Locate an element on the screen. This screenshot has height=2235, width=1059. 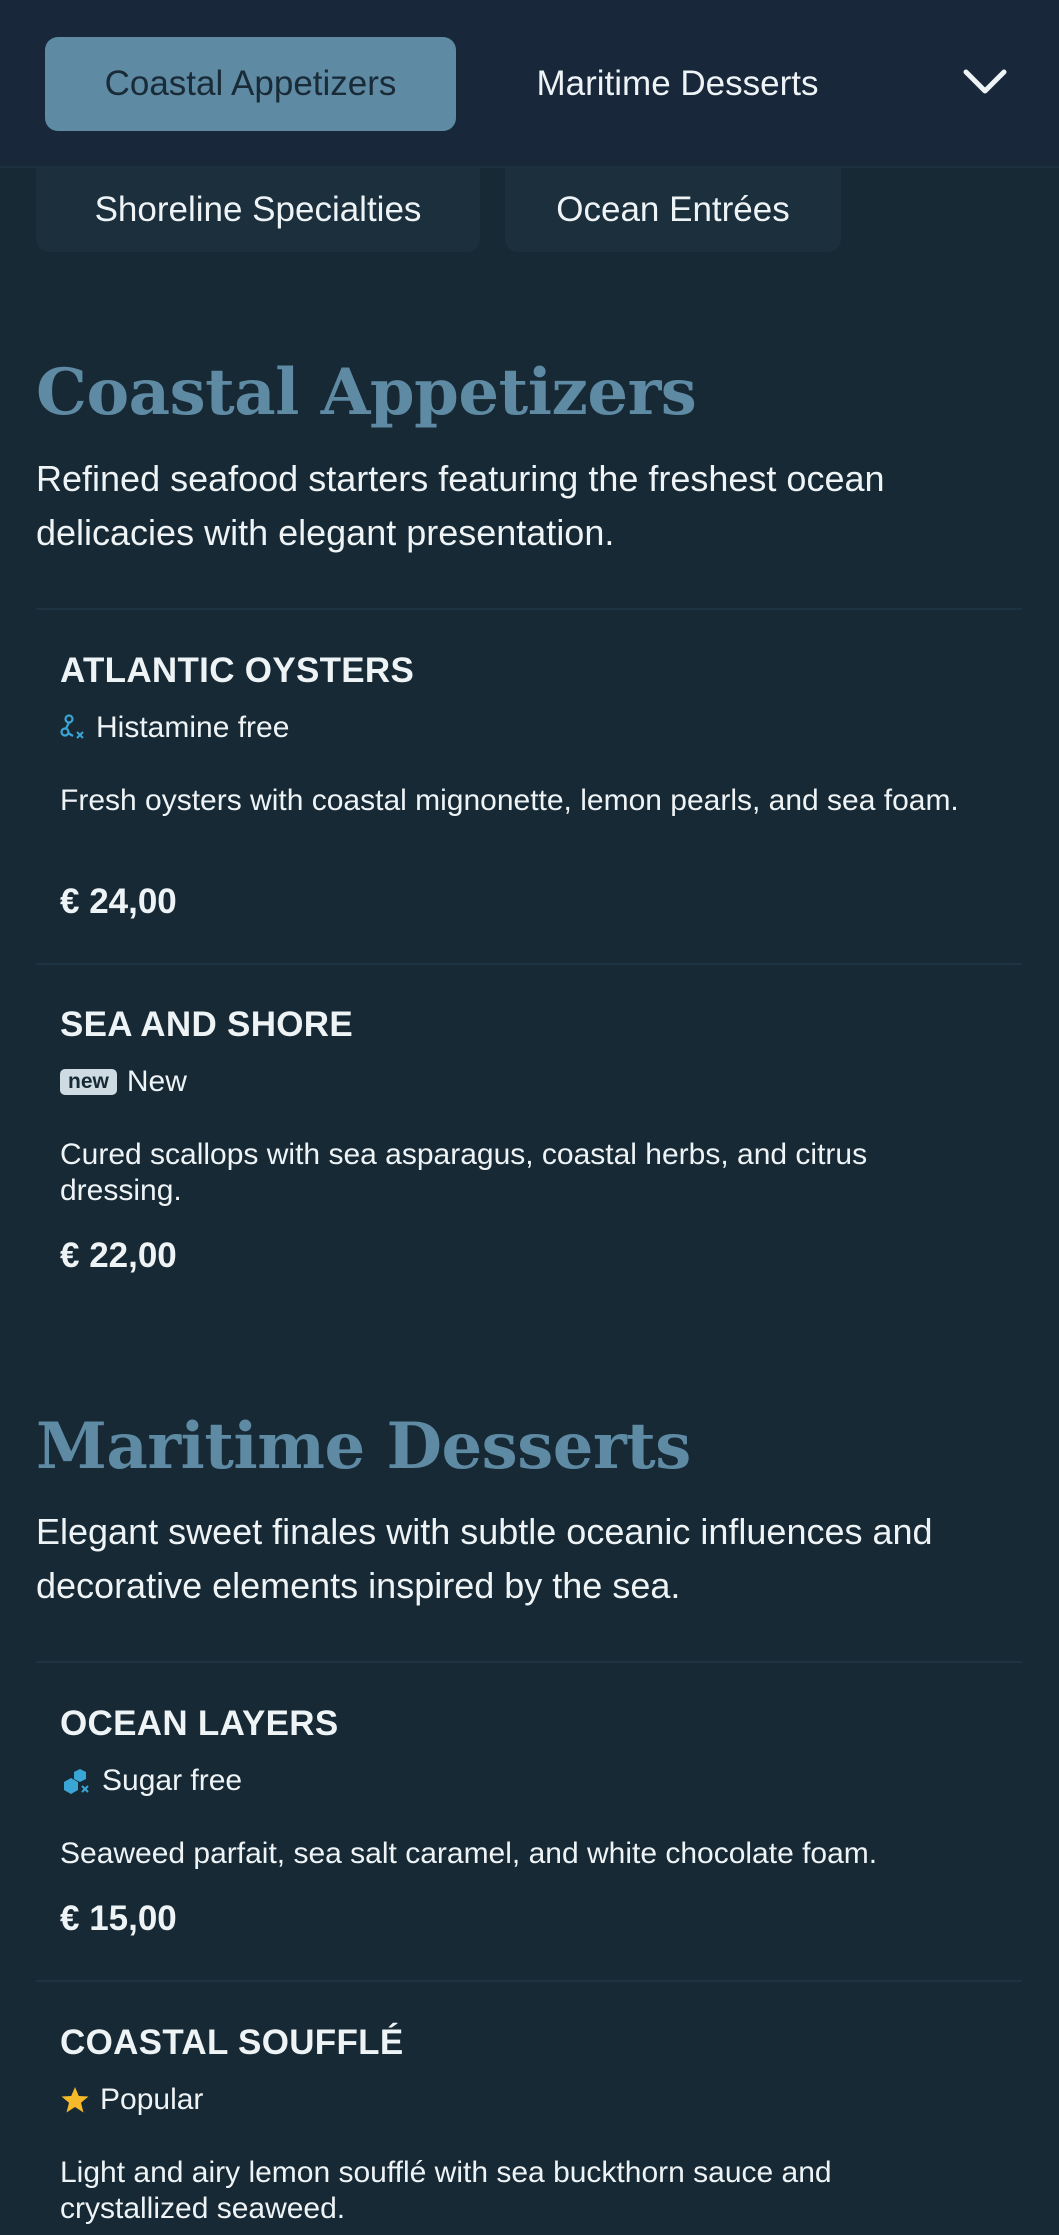
menu-item-tag-label: Popular is located at coordinates (152, 2099).